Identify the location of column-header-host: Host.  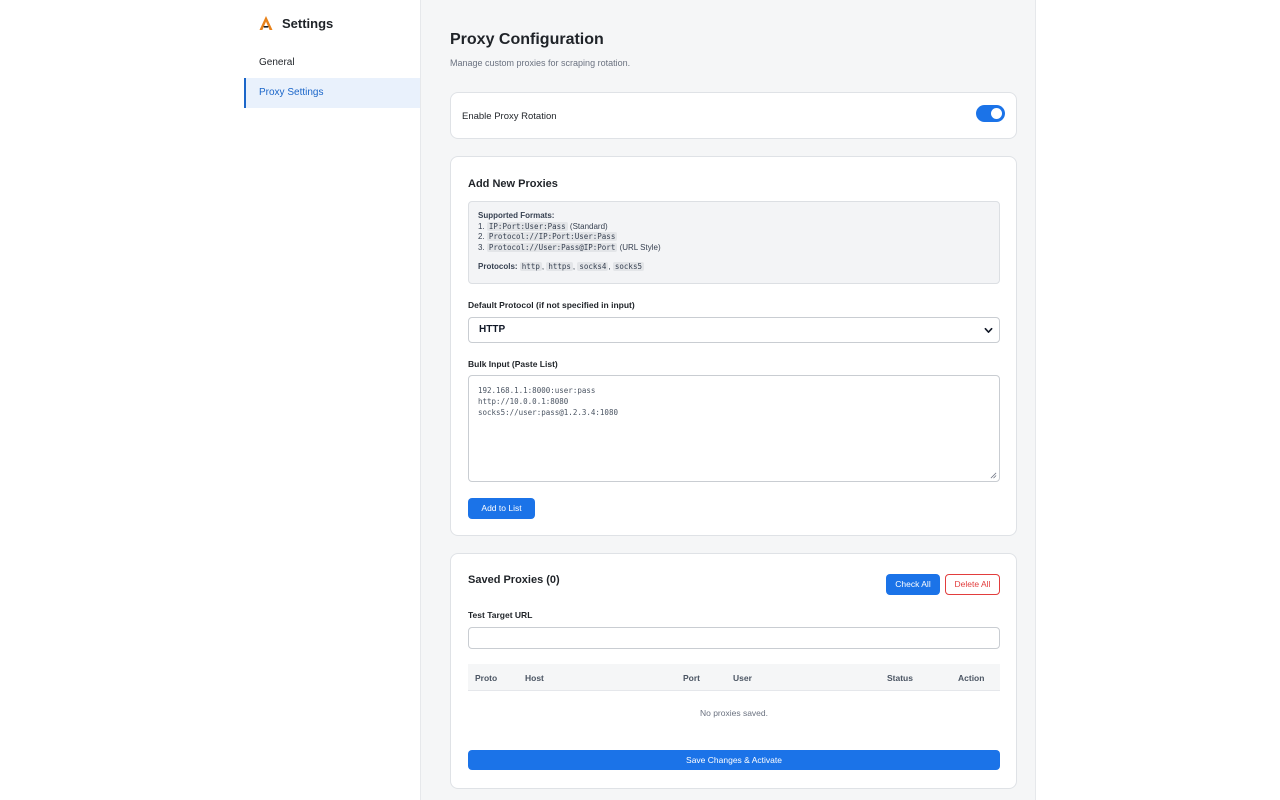
(534, 678).